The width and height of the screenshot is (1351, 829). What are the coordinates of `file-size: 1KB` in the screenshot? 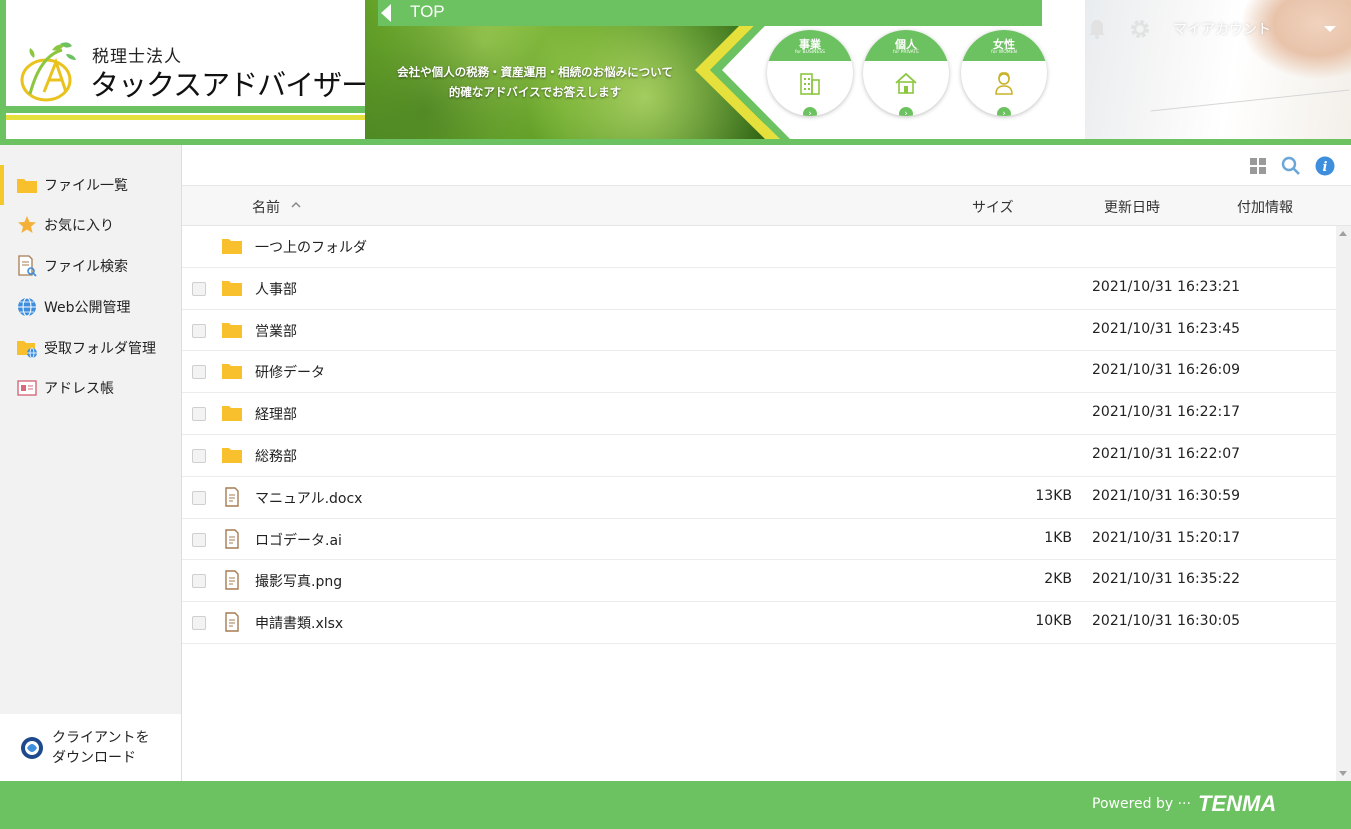 It's located at (1058, 537).